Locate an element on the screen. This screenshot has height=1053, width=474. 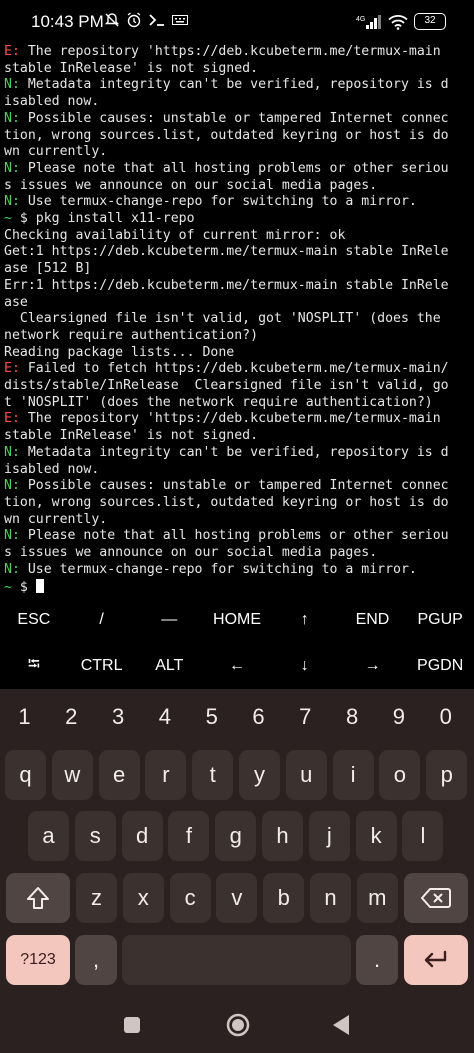
recents-button-icon is located at coordinates (132, 1025).